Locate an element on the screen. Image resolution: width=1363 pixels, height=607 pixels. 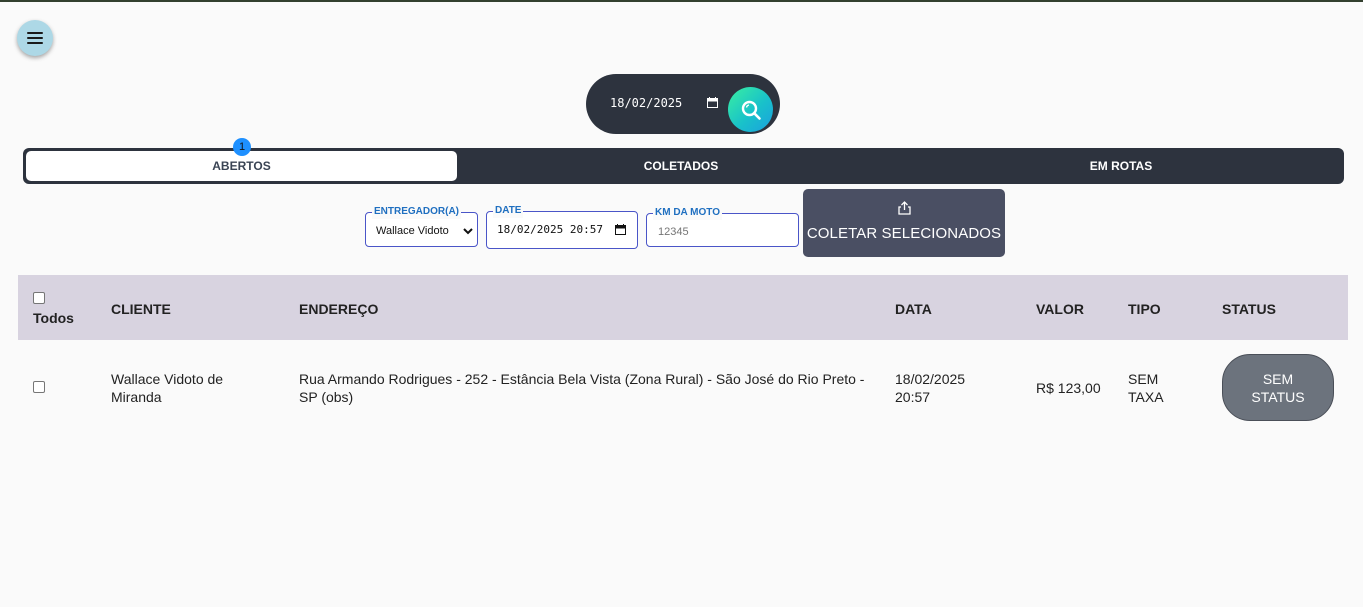
status-button: SEM STATUS is located at coordinates (1278, 387).